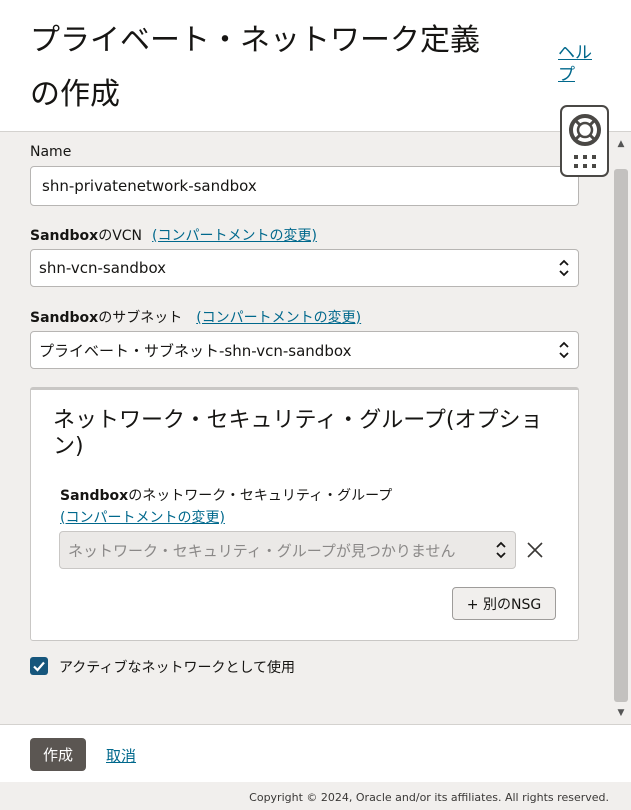 This screenshot has height=810, width=631. What do you see at coordinates (120, 236) in the screenshot?
I see `vcn-label-text: のVCN` at bounding box center [120, 236].